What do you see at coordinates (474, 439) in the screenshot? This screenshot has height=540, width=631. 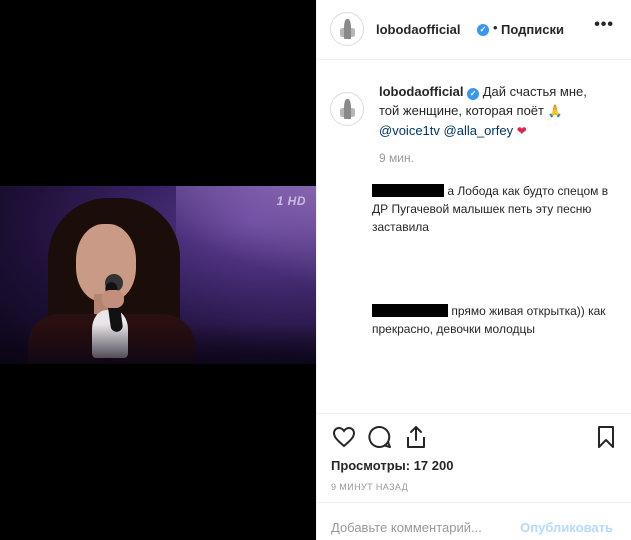 I see `action-bar` at bounding box center [474, 439].